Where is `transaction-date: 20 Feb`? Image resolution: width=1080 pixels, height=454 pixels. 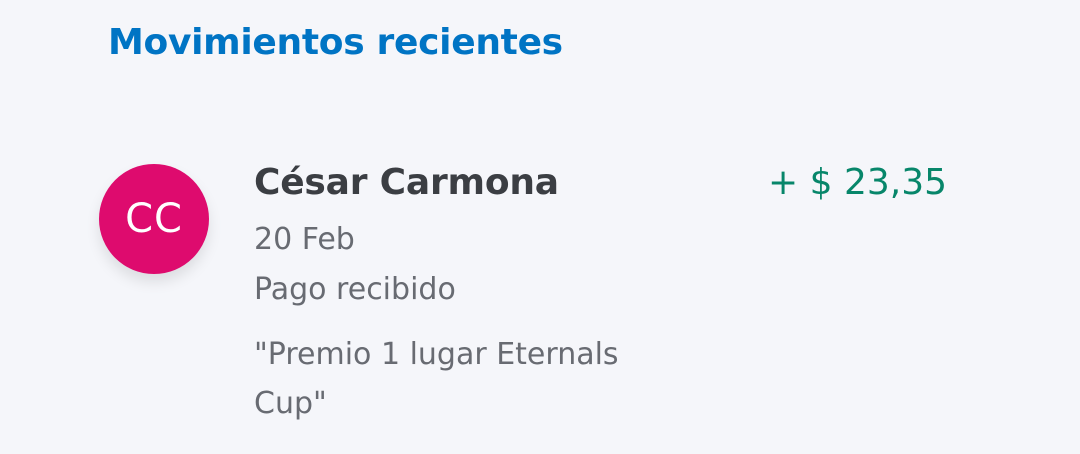 transaction-date: 20 Feb is located at coordinates (304, 239).